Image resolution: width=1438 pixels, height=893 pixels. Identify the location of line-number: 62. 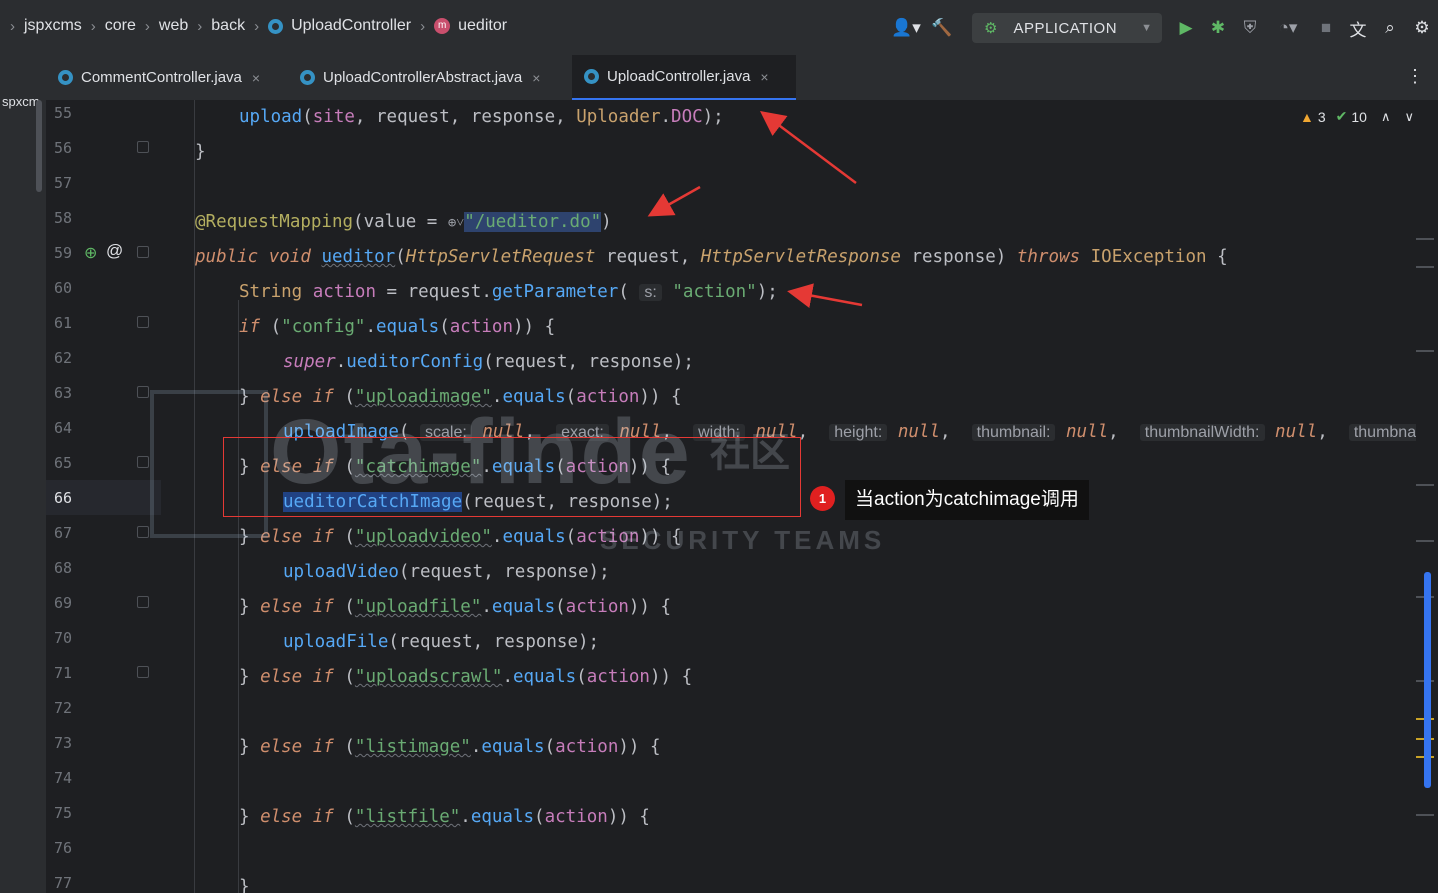
(63, 358).